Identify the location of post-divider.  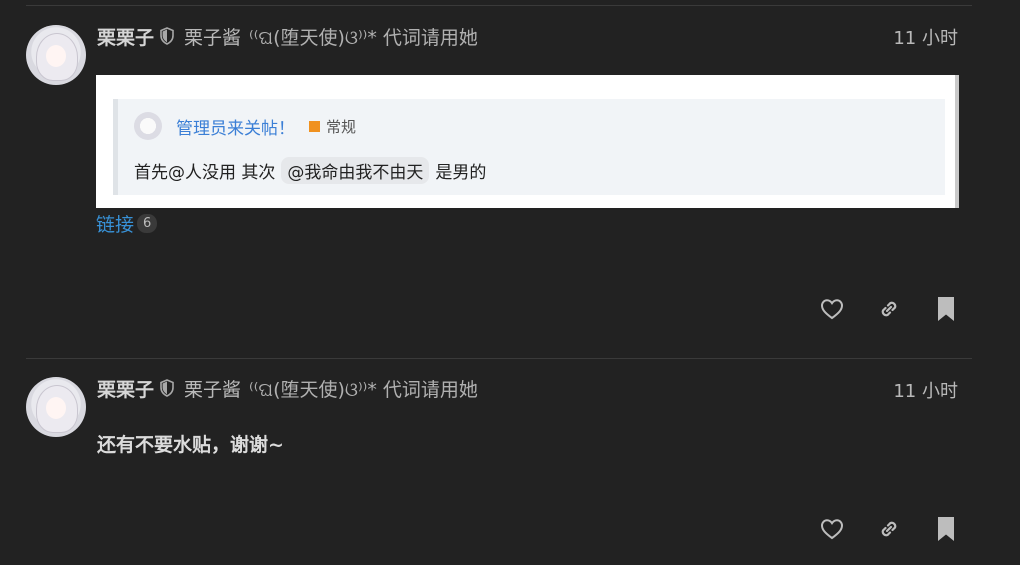
(499, 358).